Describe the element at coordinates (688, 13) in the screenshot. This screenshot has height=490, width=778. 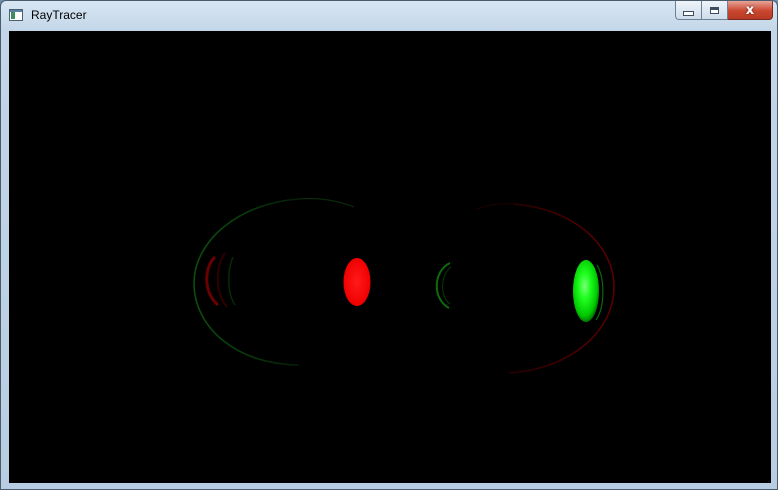
I see `minimize-icon` at that location.